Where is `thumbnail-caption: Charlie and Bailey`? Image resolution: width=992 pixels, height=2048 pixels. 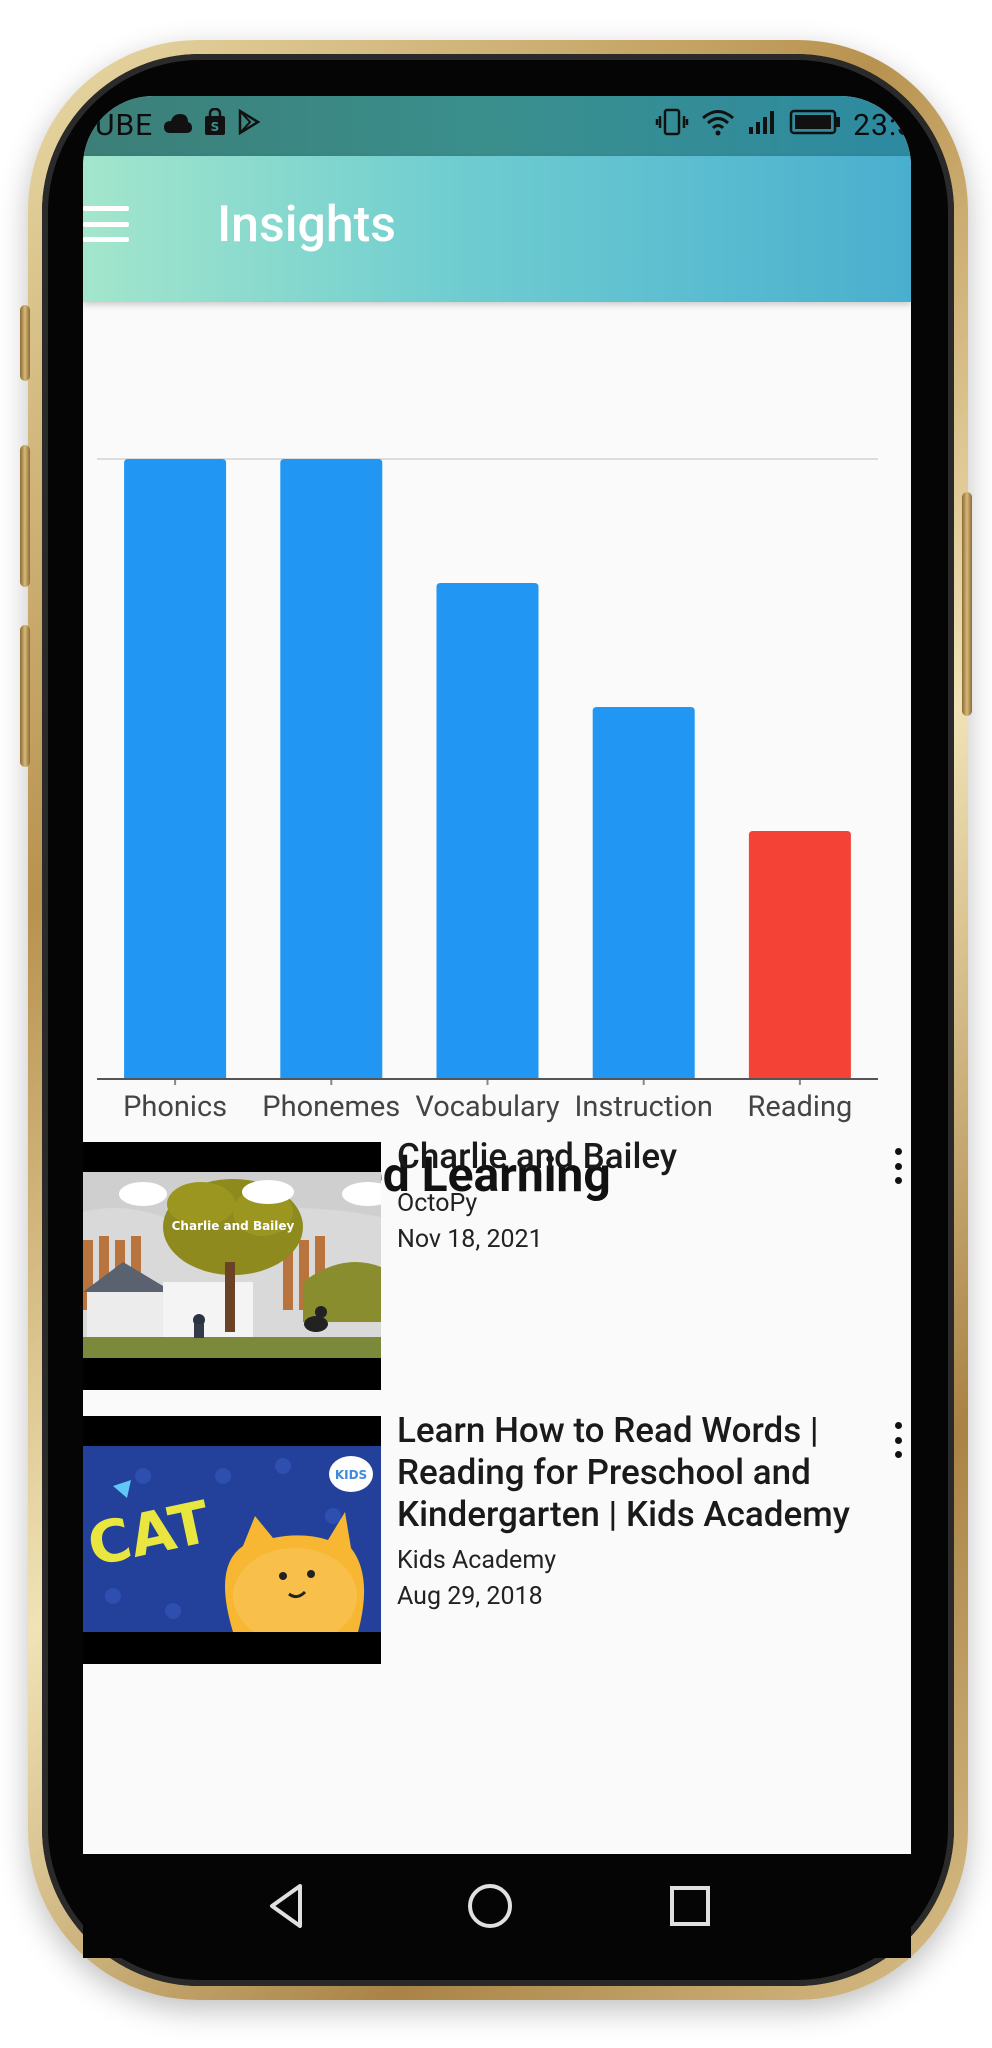 thumbnail-caption: Charlie and Bailey is located at coordinates (233, 1226).